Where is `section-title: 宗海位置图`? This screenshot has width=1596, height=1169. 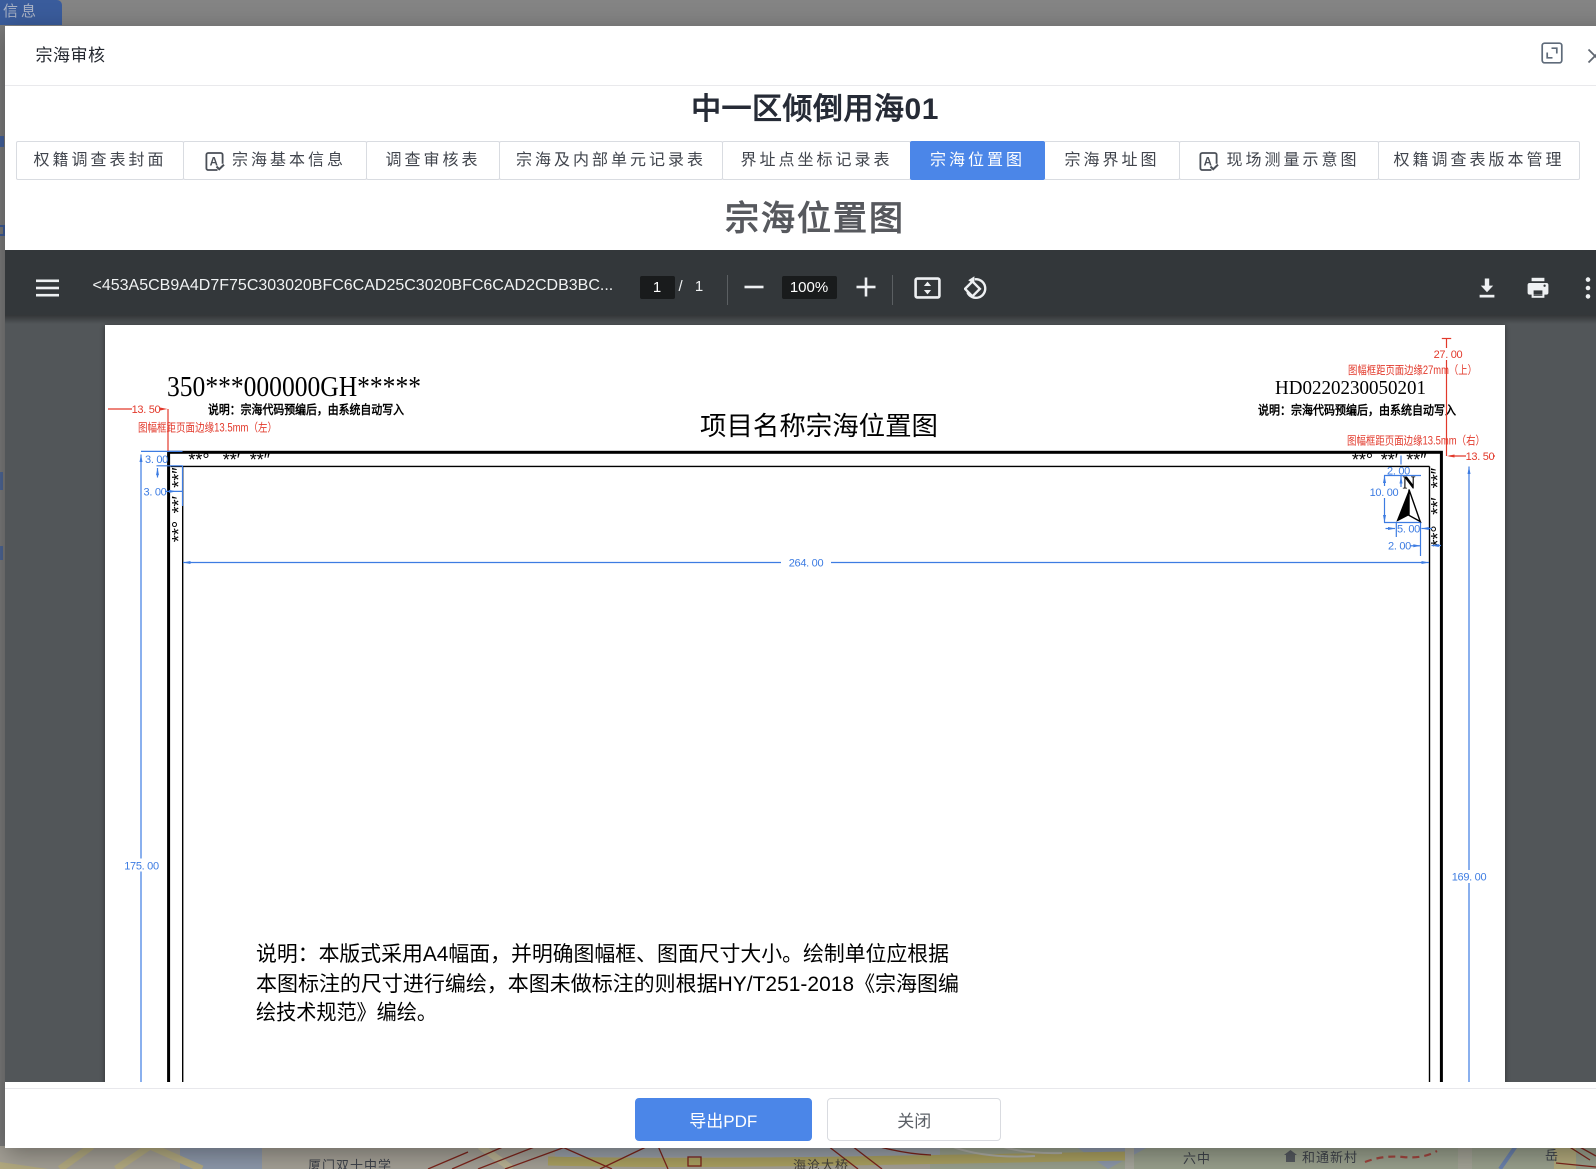
section-title: 宗海位置图 is located at coordinates (815, 218).